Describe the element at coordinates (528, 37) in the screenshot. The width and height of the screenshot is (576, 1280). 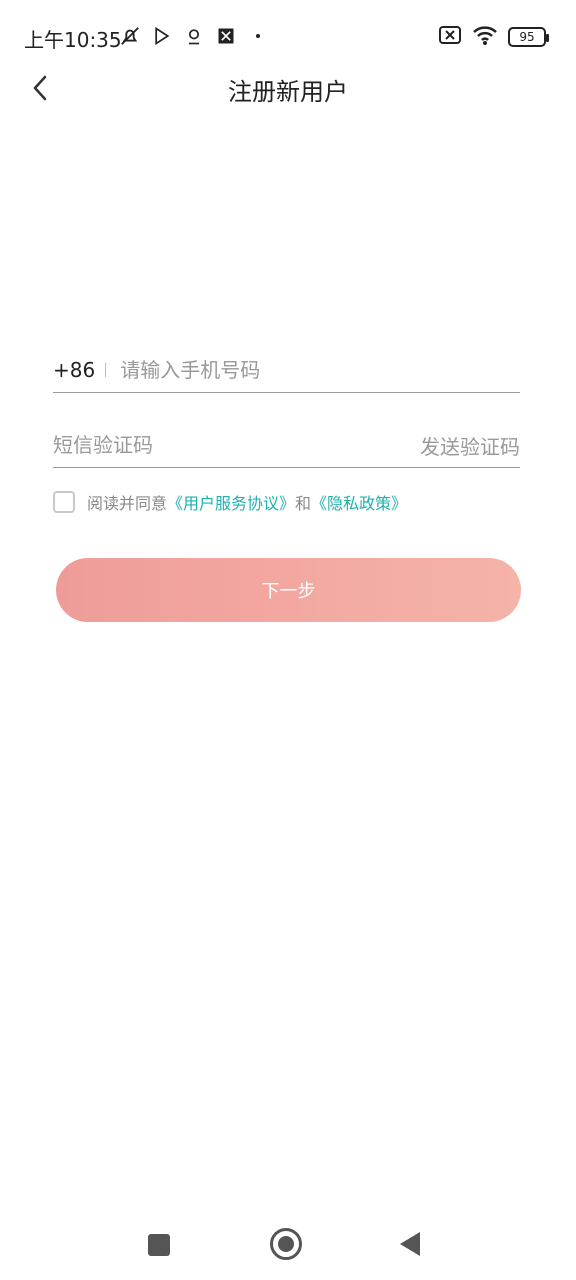
I see `battery-icon: 95` at that location.